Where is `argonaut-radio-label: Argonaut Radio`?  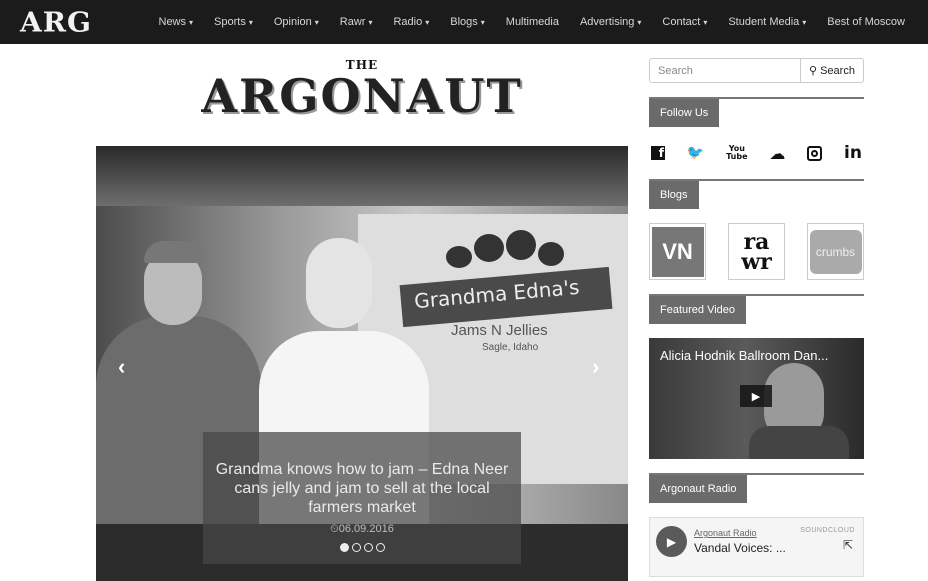 argonaut-radio-label: Argonaut Radio is located at coordinates (698, 489).